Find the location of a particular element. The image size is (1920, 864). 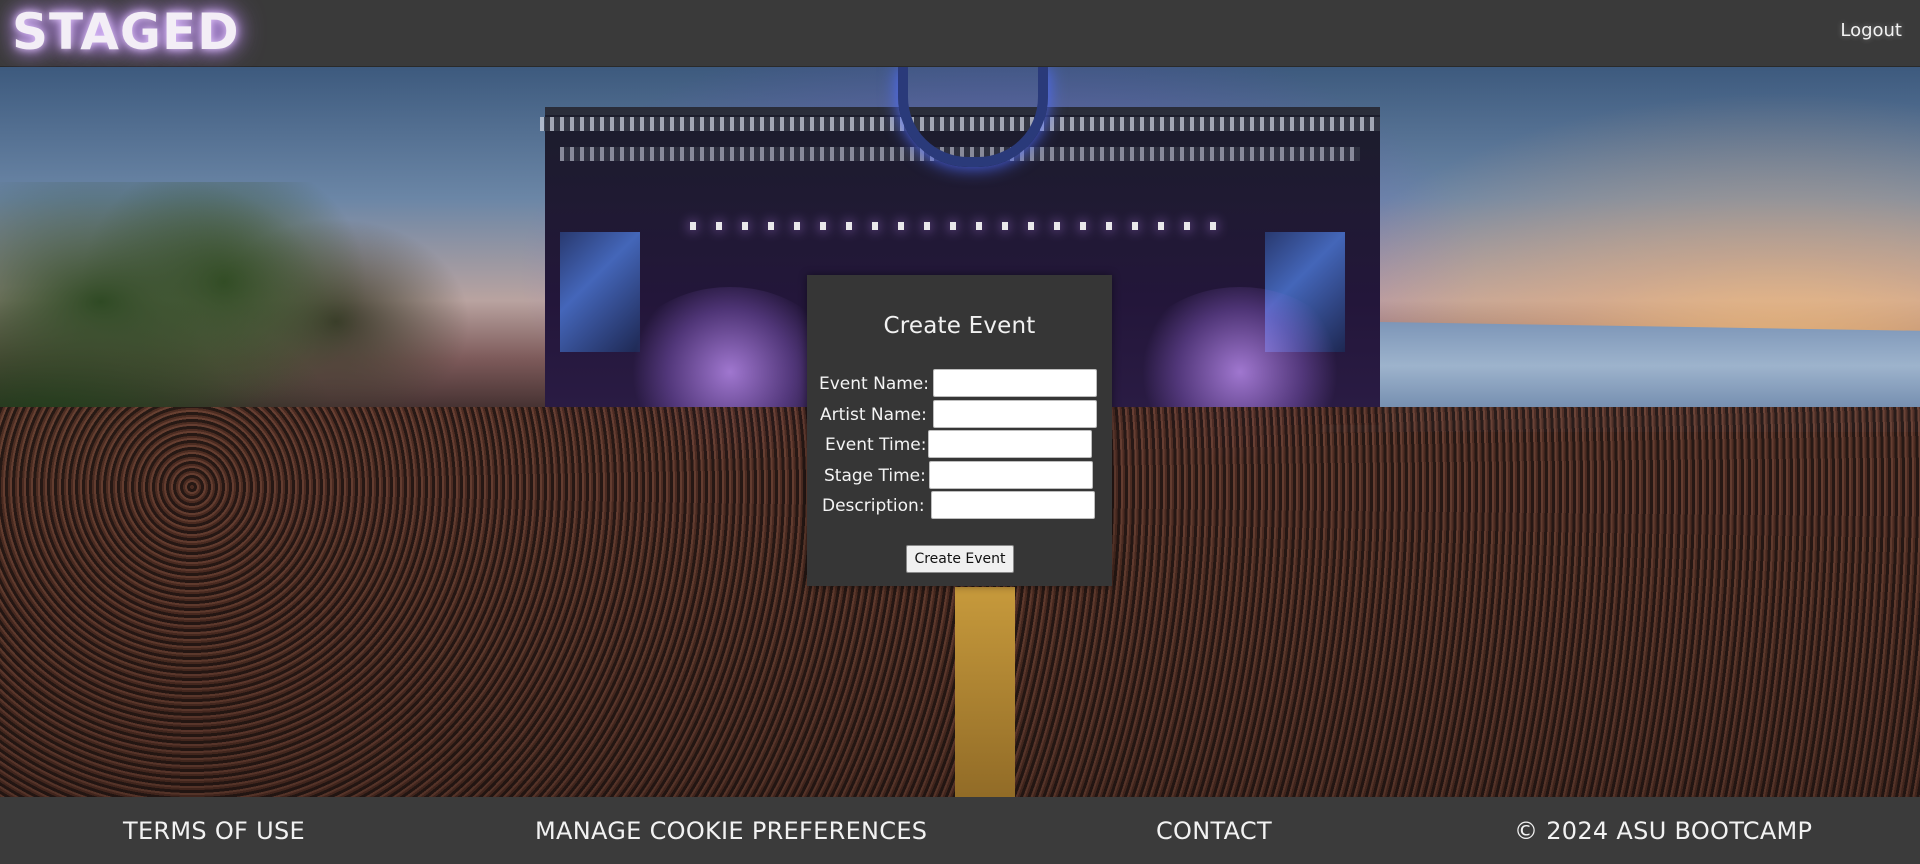

event-time-row: Event Time: is located at coordinates (959, 445).